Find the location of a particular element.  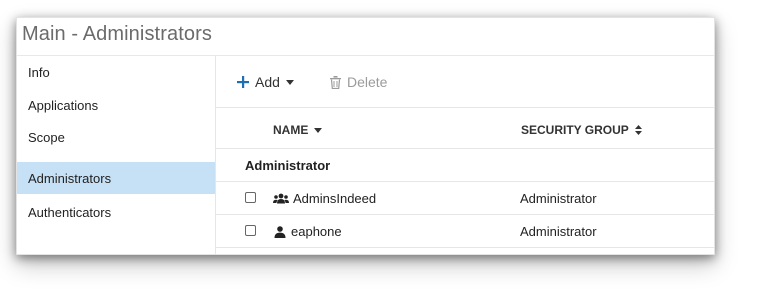

table-row: eaphone Administrator is located at coordinates (465, 231).